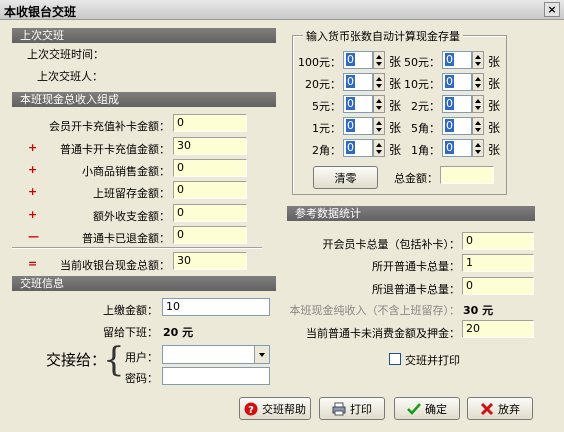 Image resolution: width=564 pixels, height=432 pixels. Describe the element at coordinates (65, 54) in the screenshot. I see `last-shift-time-label: 上次交班时间：` at that location.